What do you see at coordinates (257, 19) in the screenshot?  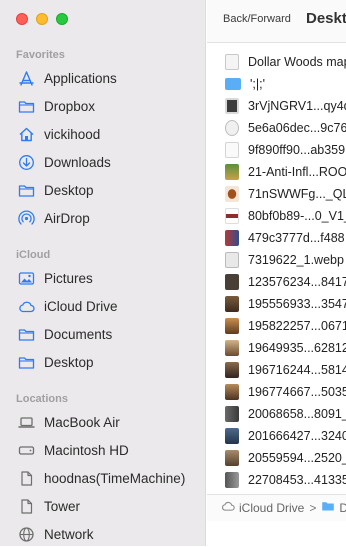 I see `back-forward-button: Back/Forward` at bounding box center [257, 19].